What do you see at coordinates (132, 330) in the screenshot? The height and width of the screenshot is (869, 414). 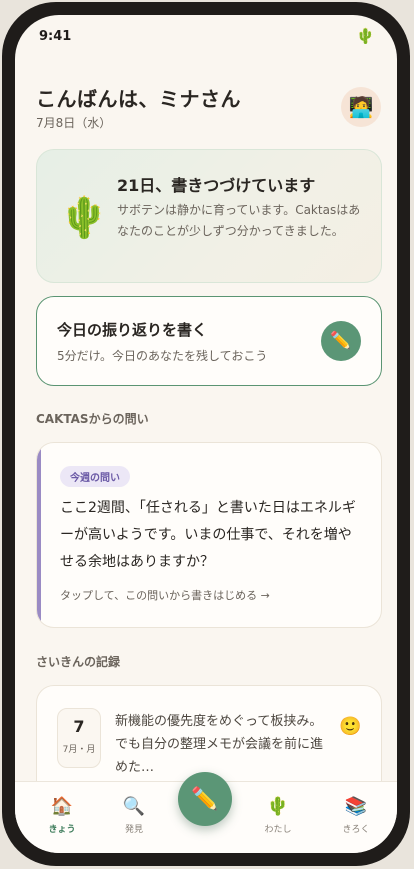 I see `write-card-title: 今日の振り返りを書く` at bounding box center [132, 330].